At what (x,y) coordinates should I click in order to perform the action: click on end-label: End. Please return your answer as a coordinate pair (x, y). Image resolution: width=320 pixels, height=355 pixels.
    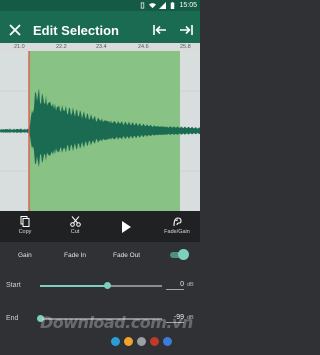
    Looking at the image, I should click on (12, 318).